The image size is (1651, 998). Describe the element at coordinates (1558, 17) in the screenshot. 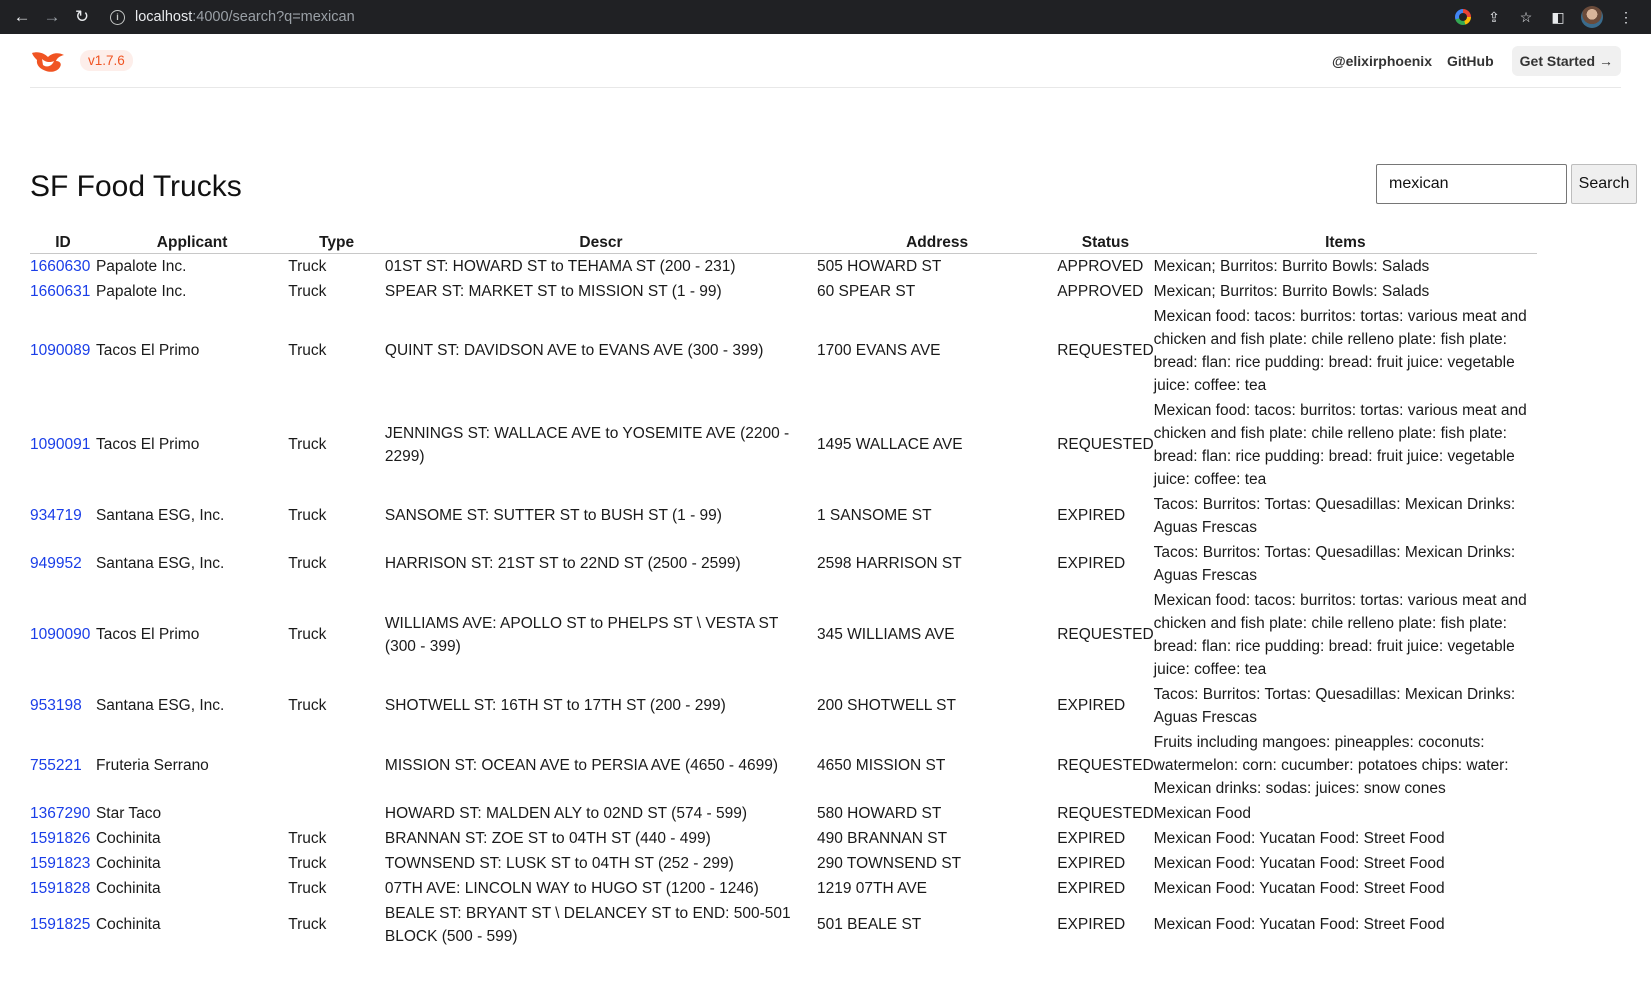

I see `side-panel-icon: ◧` at that location.